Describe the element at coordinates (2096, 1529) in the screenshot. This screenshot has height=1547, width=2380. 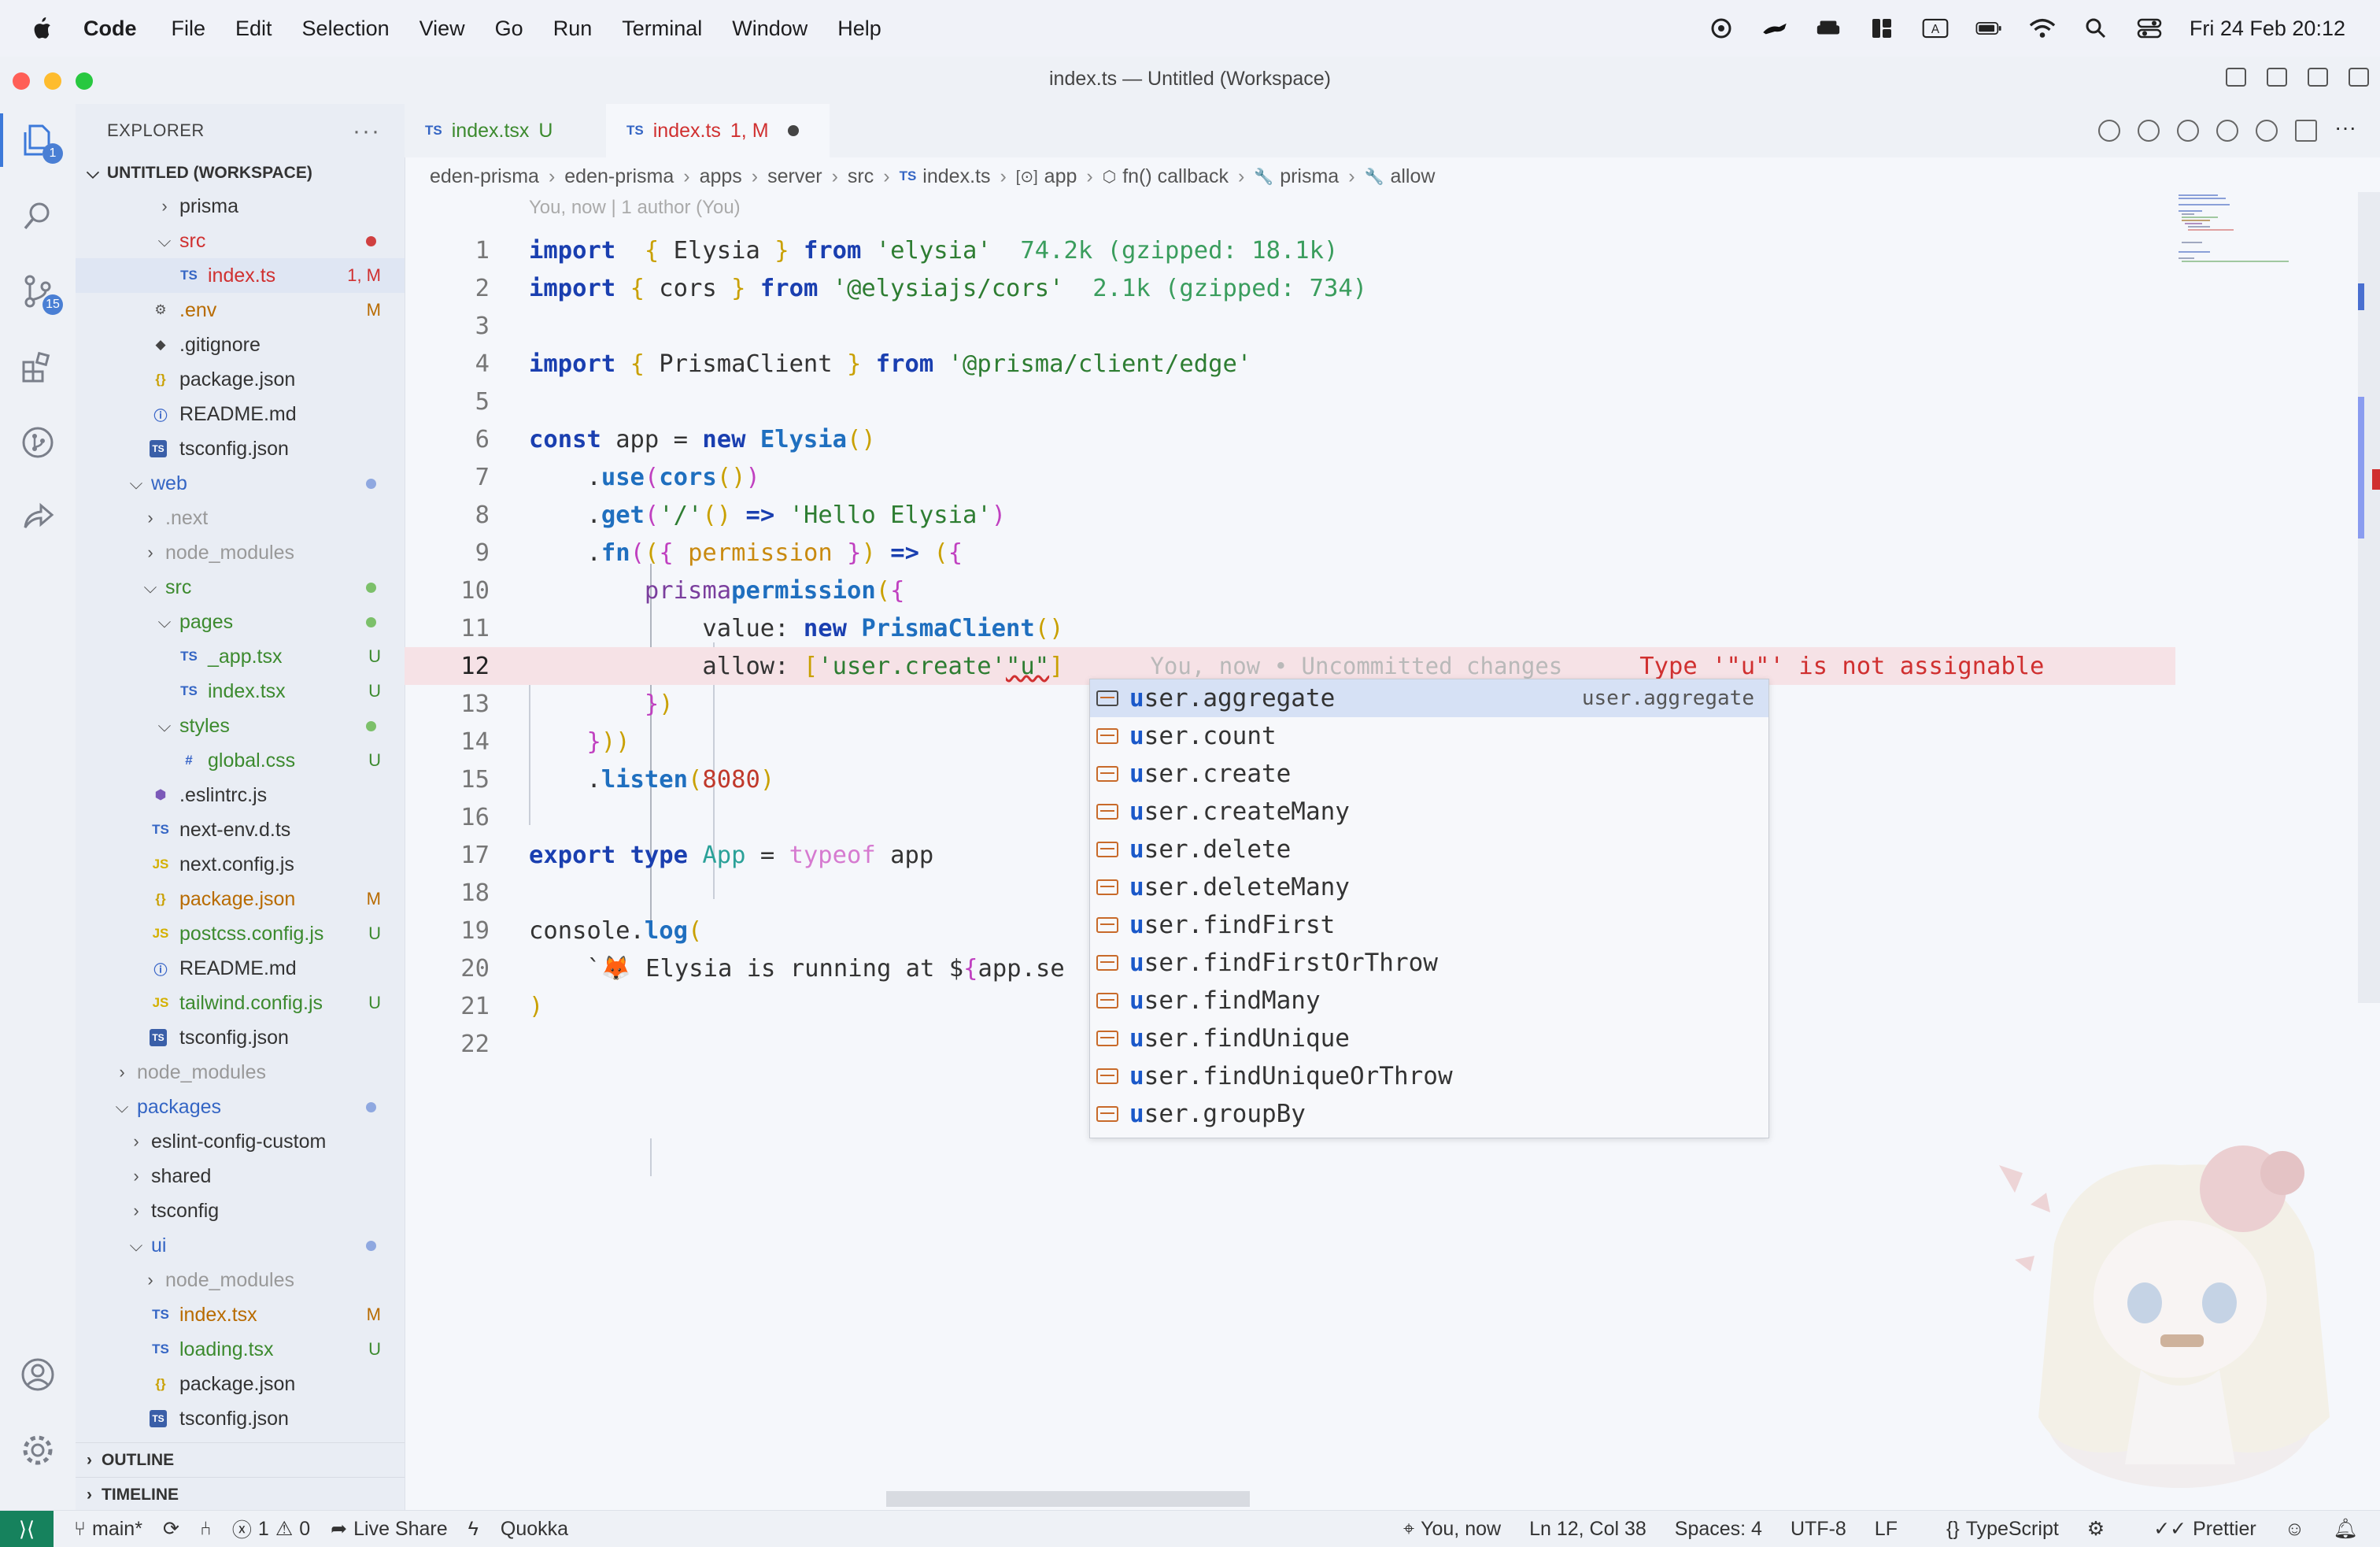
I see `settings-sync-icon: ⚙` at that location.